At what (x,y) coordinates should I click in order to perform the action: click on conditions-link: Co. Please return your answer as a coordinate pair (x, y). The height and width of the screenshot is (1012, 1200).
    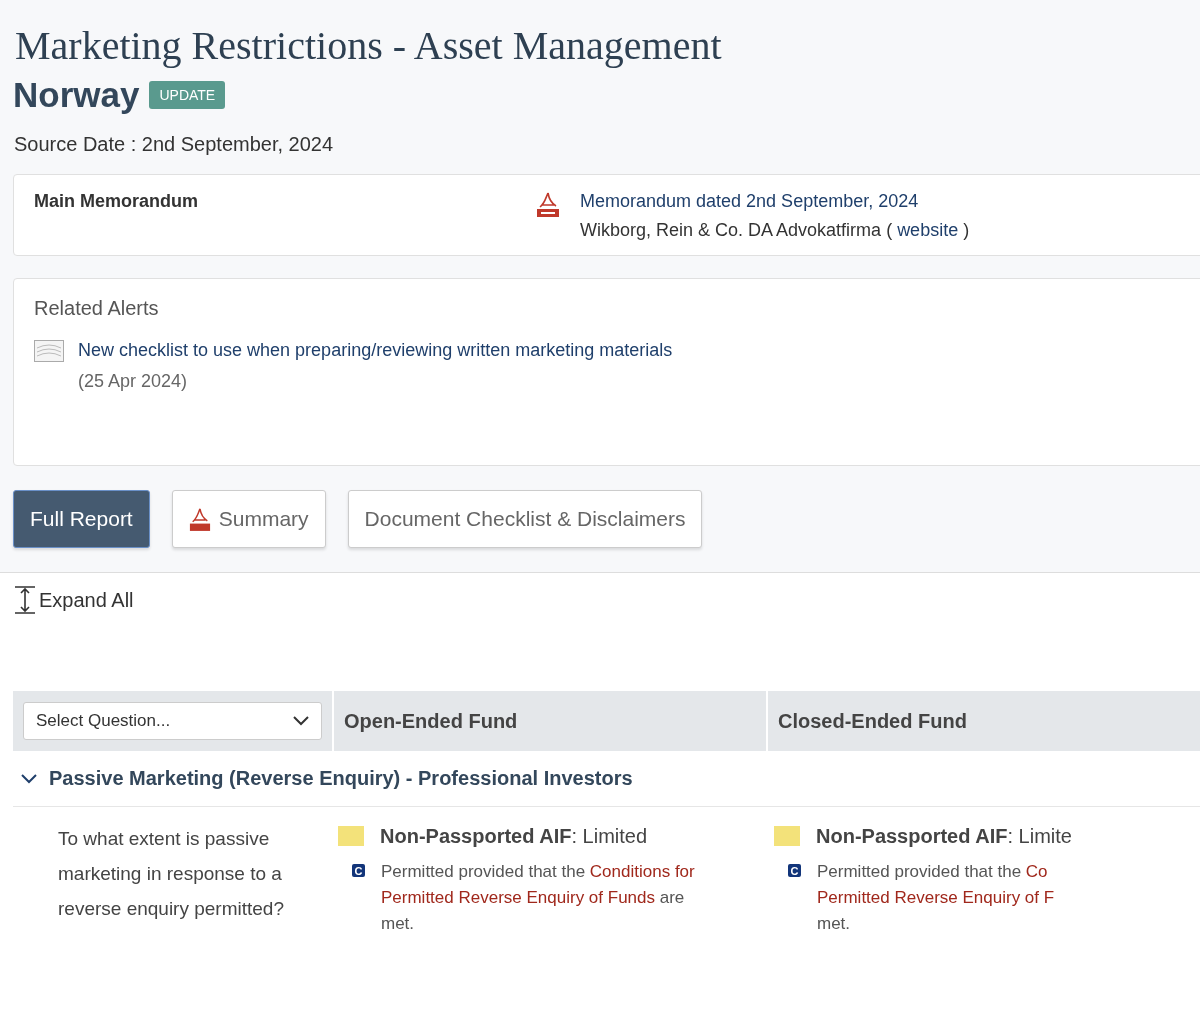
    Looking at the image, I should click on (1036, 871).